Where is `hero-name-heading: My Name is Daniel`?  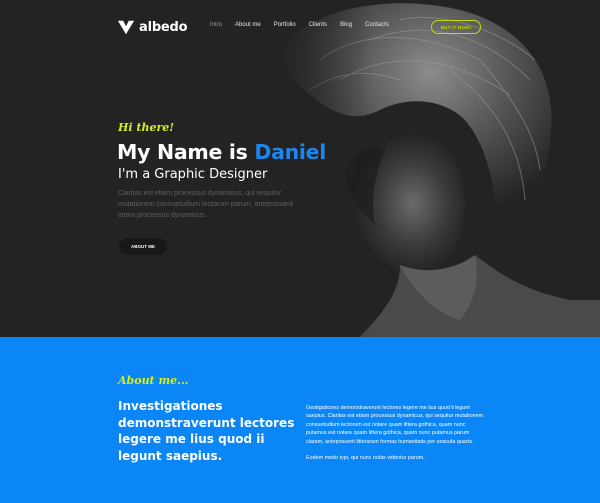 hero-name-heading: My Name is Daniel is located at coordinates (221, 152).